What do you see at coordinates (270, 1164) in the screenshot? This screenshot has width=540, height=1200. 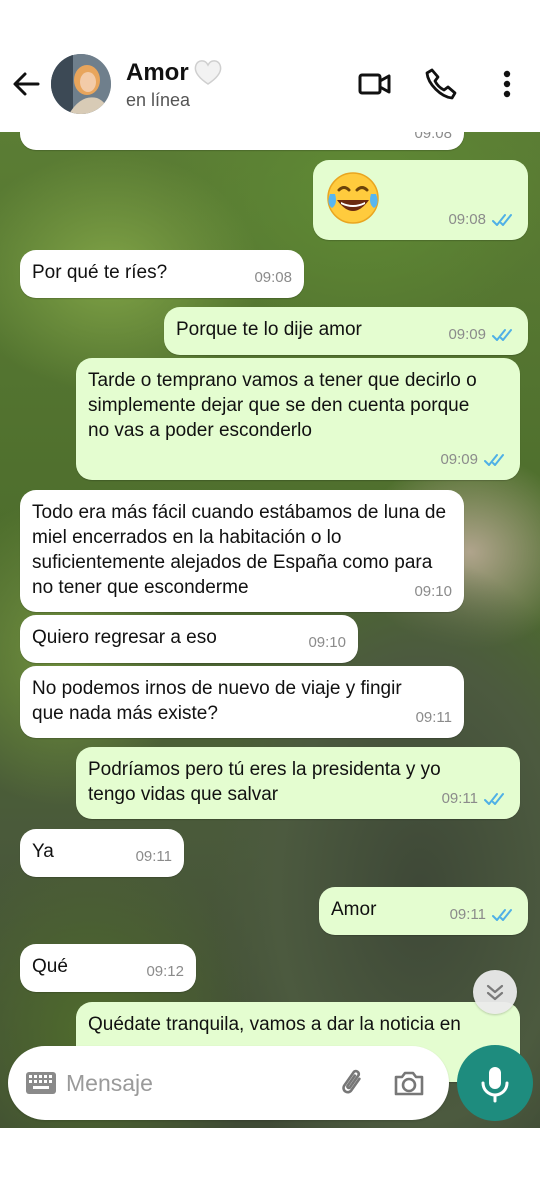 I see `bottom-area` at bounding box center [270, 1164].